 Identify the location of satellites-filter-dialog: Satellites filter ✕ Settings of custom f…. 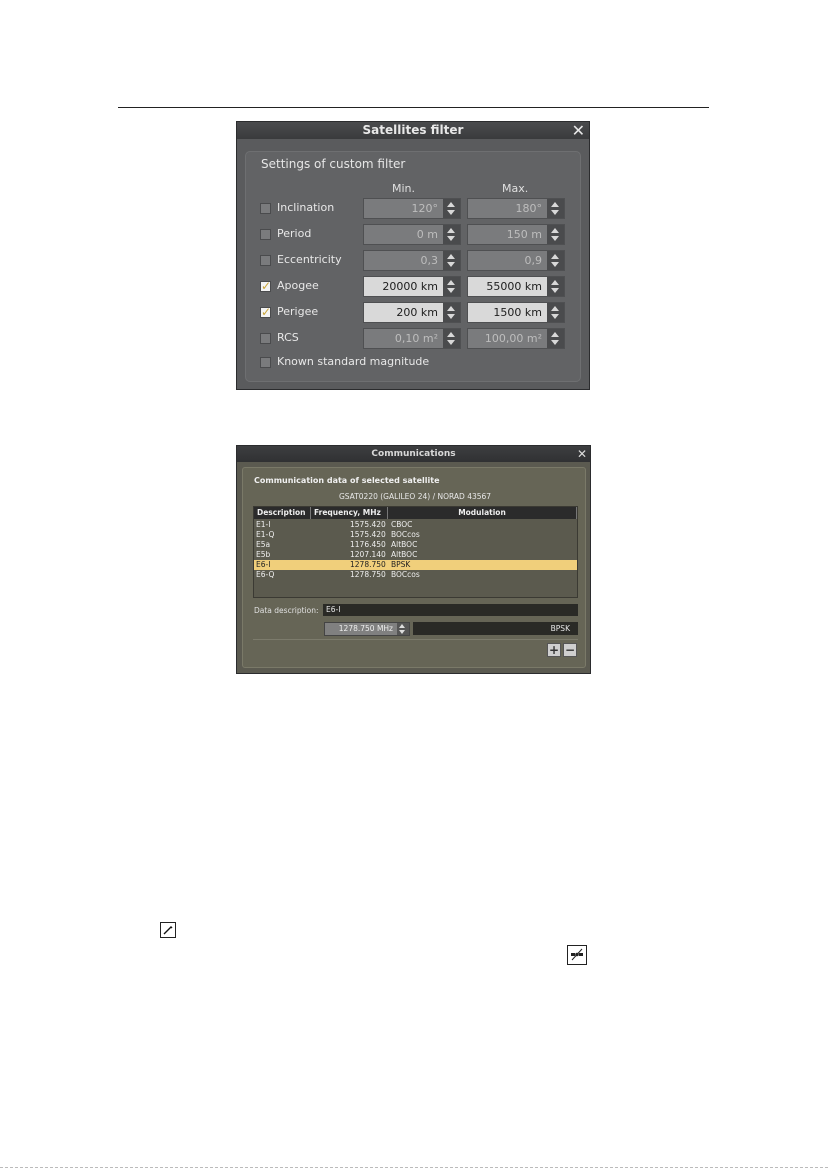
(413, 255).